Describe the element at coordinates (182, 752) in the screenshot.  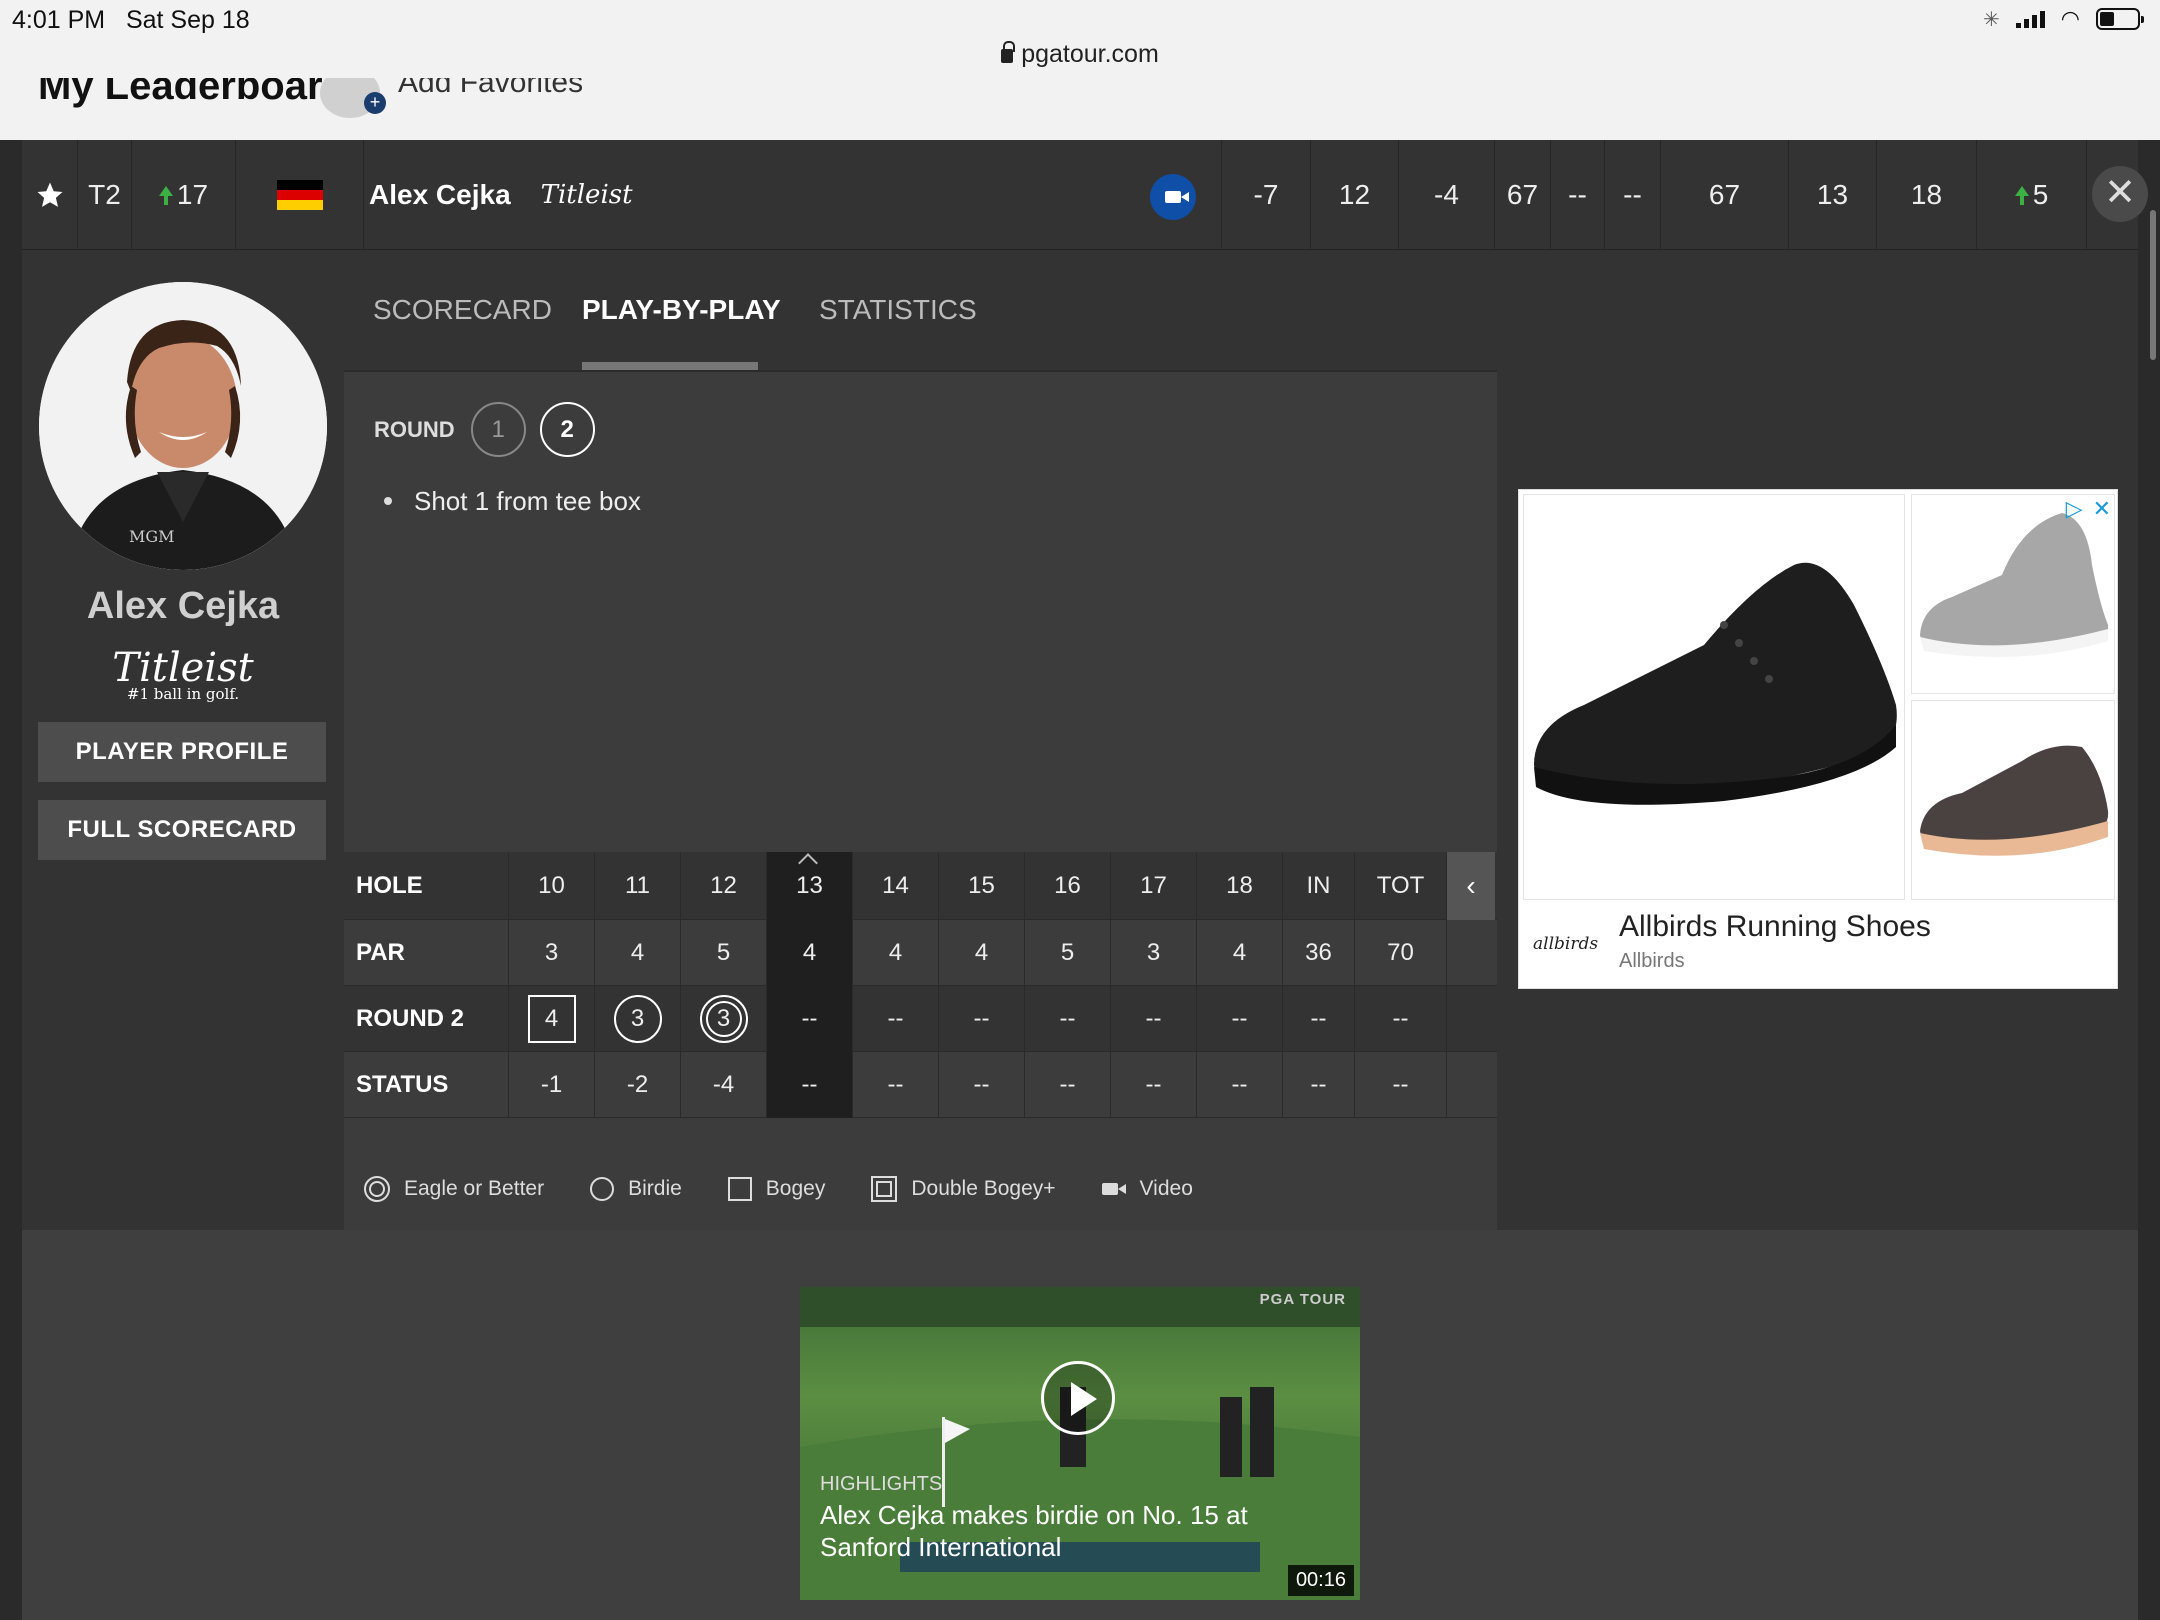
I see `player-profile-button: PLAYER PROFILE` at that location.